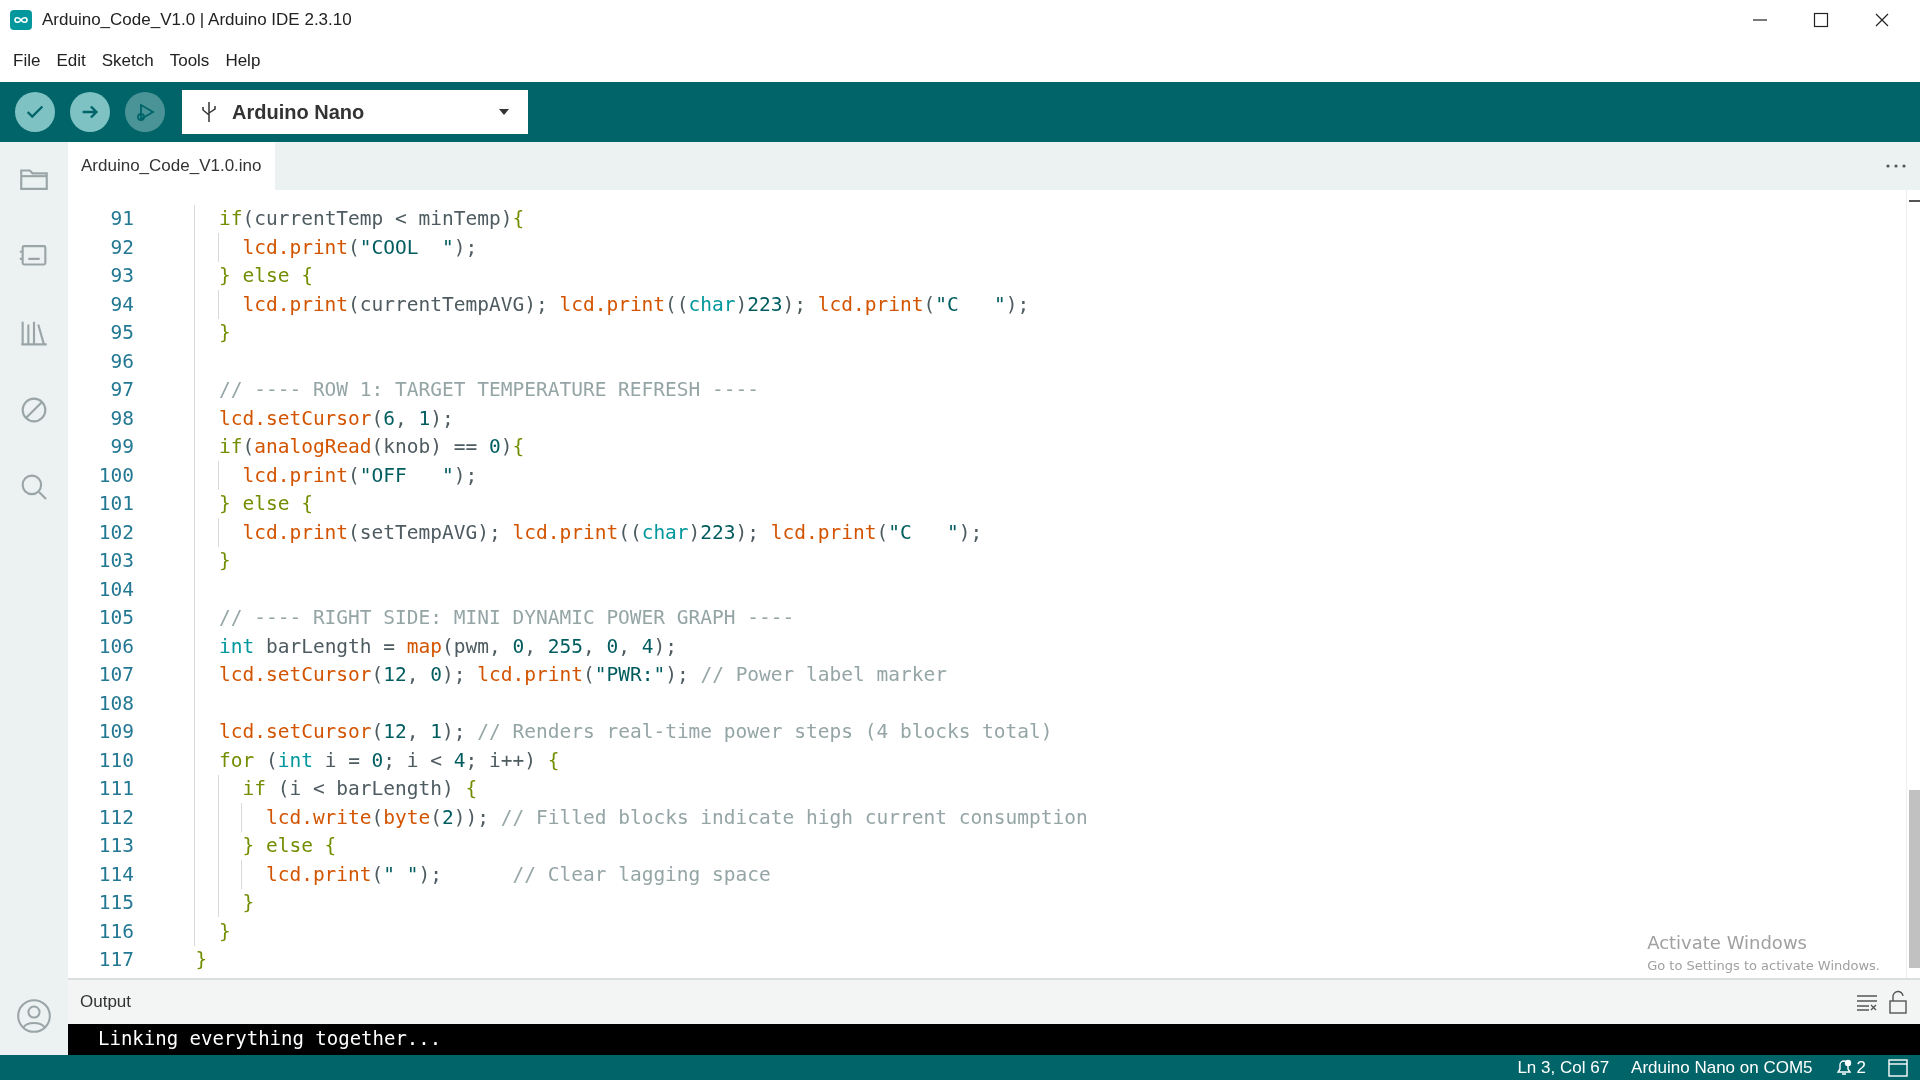  Describe the element at coordinates (504, 112) in the screenshot. I see `caret-icon` at that location.